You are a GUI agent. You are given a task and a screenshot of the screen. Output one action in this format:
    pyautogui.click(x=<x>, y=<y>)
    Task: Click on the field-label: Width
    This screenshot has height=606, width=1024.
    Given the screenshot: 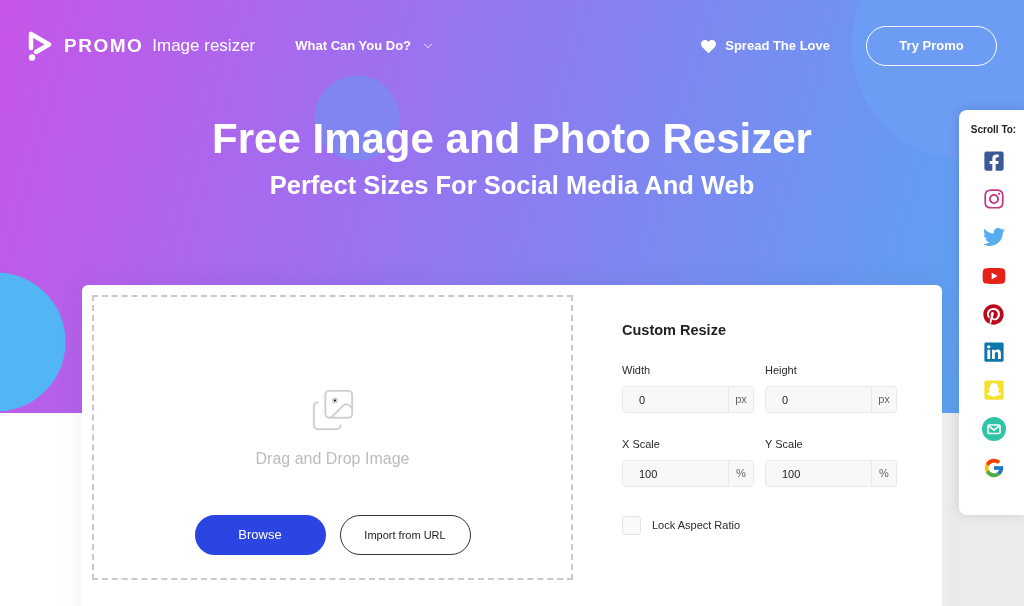 What is the action you would take?
    pyautogui.click(x=636, y=370)
    